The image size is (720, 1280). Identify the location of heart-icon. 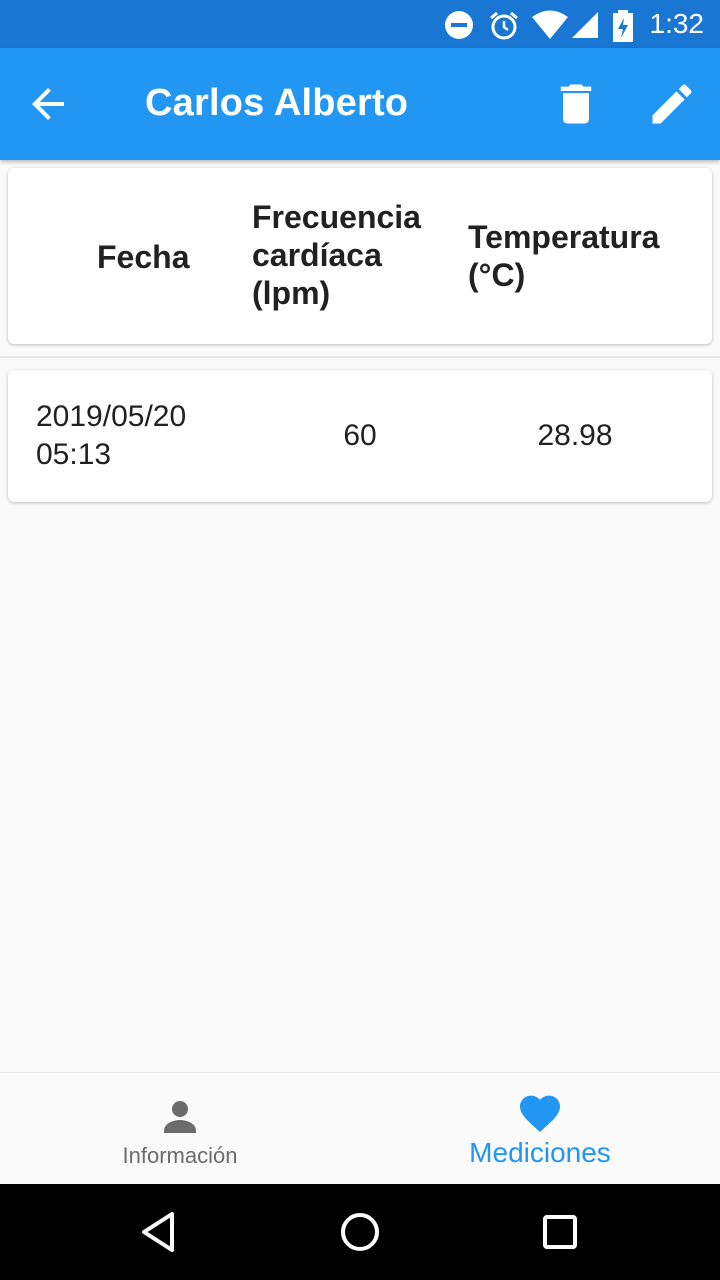
(540, 1113).